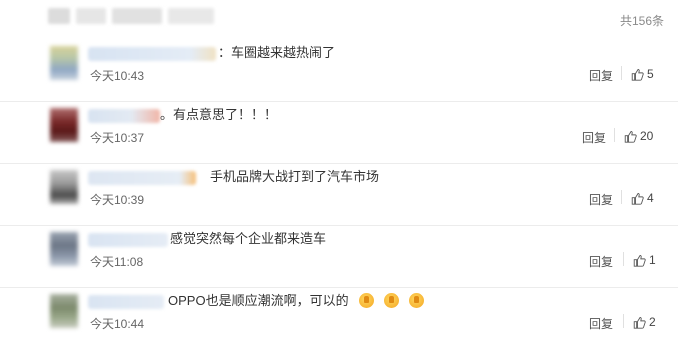 This screenshot has width=678, height=348. Describe the element at coordinates (652, 260) in the screenshot. I see `like-count: 1` at that location.